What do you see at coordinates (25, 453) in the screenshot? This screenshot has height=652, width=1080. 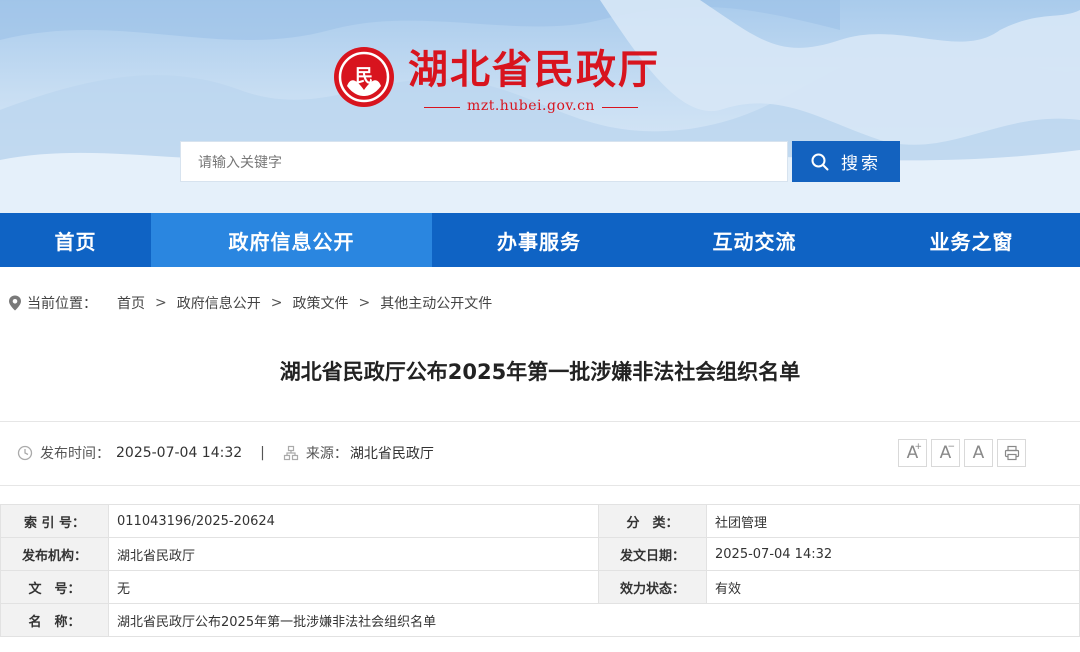 I see `clock-icon` at bounding box center [25, 453].